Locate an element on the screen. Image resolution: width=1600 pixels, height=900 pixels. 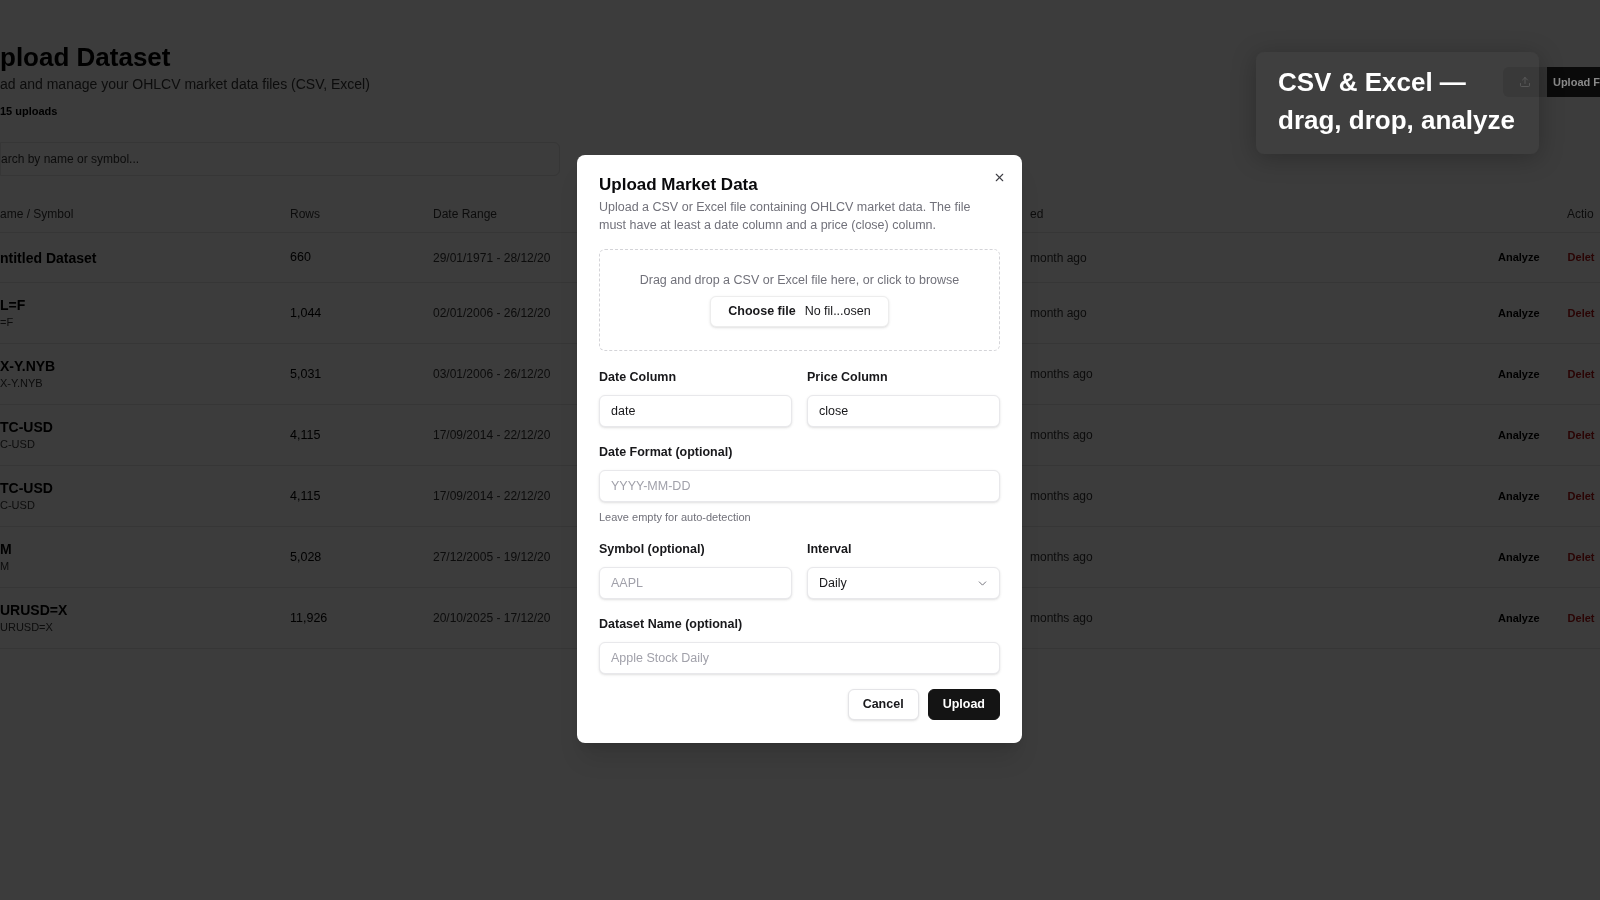
cancel-button: Cancel is located at coordinates (883, 704).